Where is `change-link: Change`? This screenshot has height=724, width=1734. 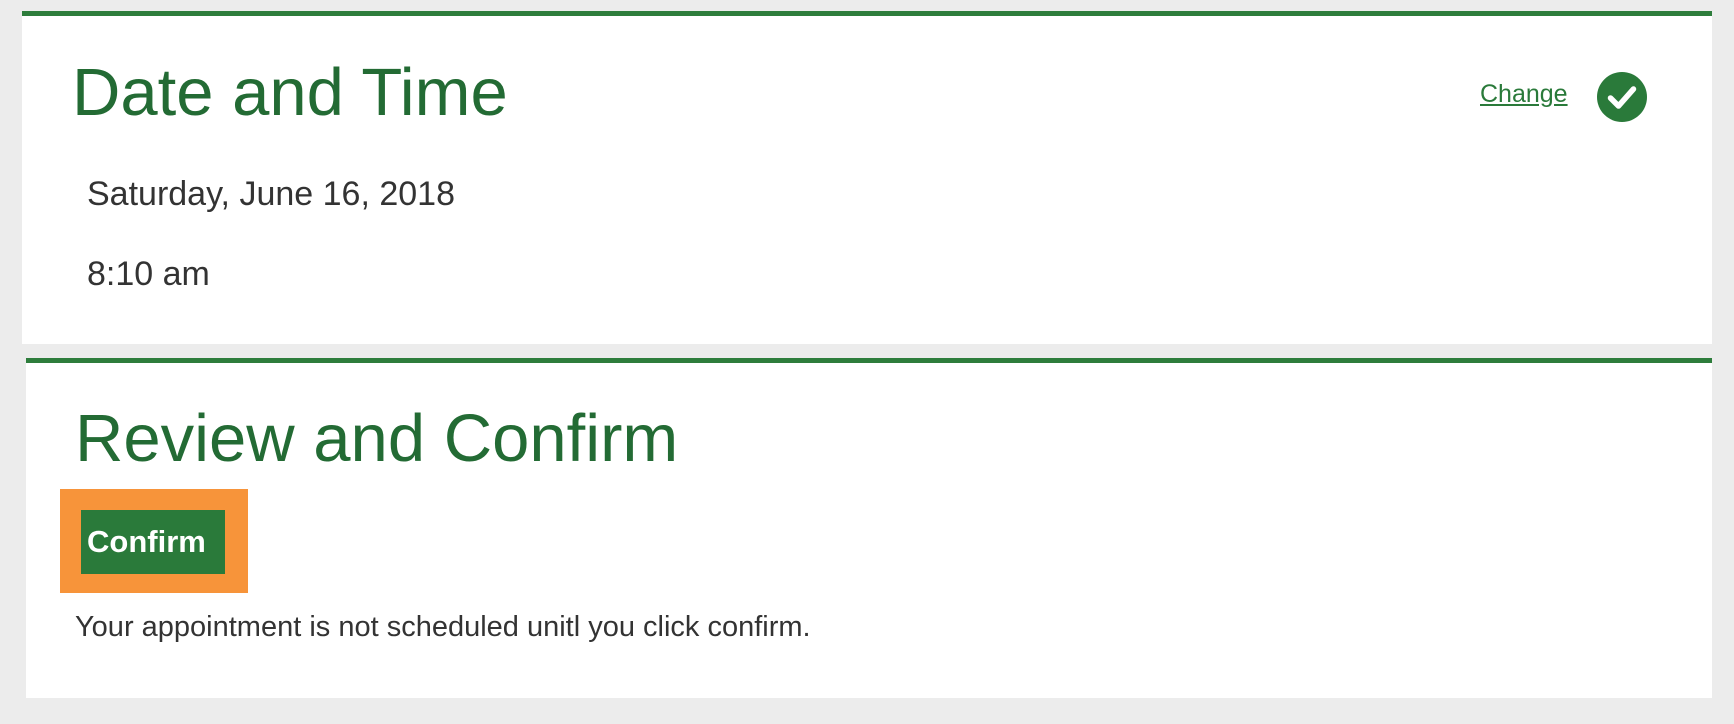 change-link: Change is located at coordinates (1524, 94).